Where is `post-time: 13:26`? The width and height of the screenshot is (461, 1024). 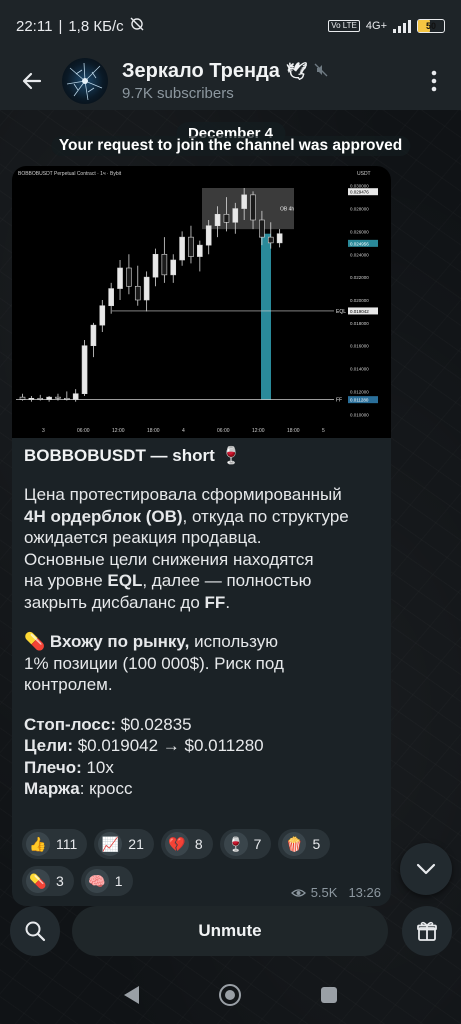
post-time: 13:26 is located at coordinates (364, 892).